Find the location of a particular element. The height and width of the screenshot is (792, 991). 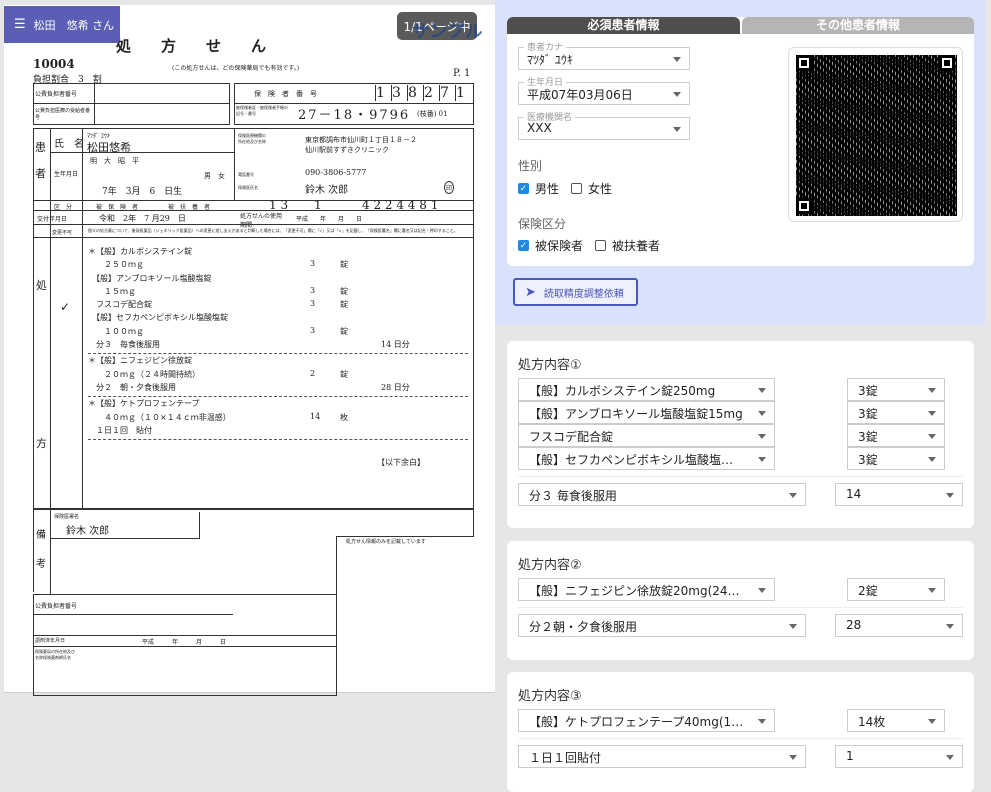

sex-label: 性別 is located at coordinates (530, 166).